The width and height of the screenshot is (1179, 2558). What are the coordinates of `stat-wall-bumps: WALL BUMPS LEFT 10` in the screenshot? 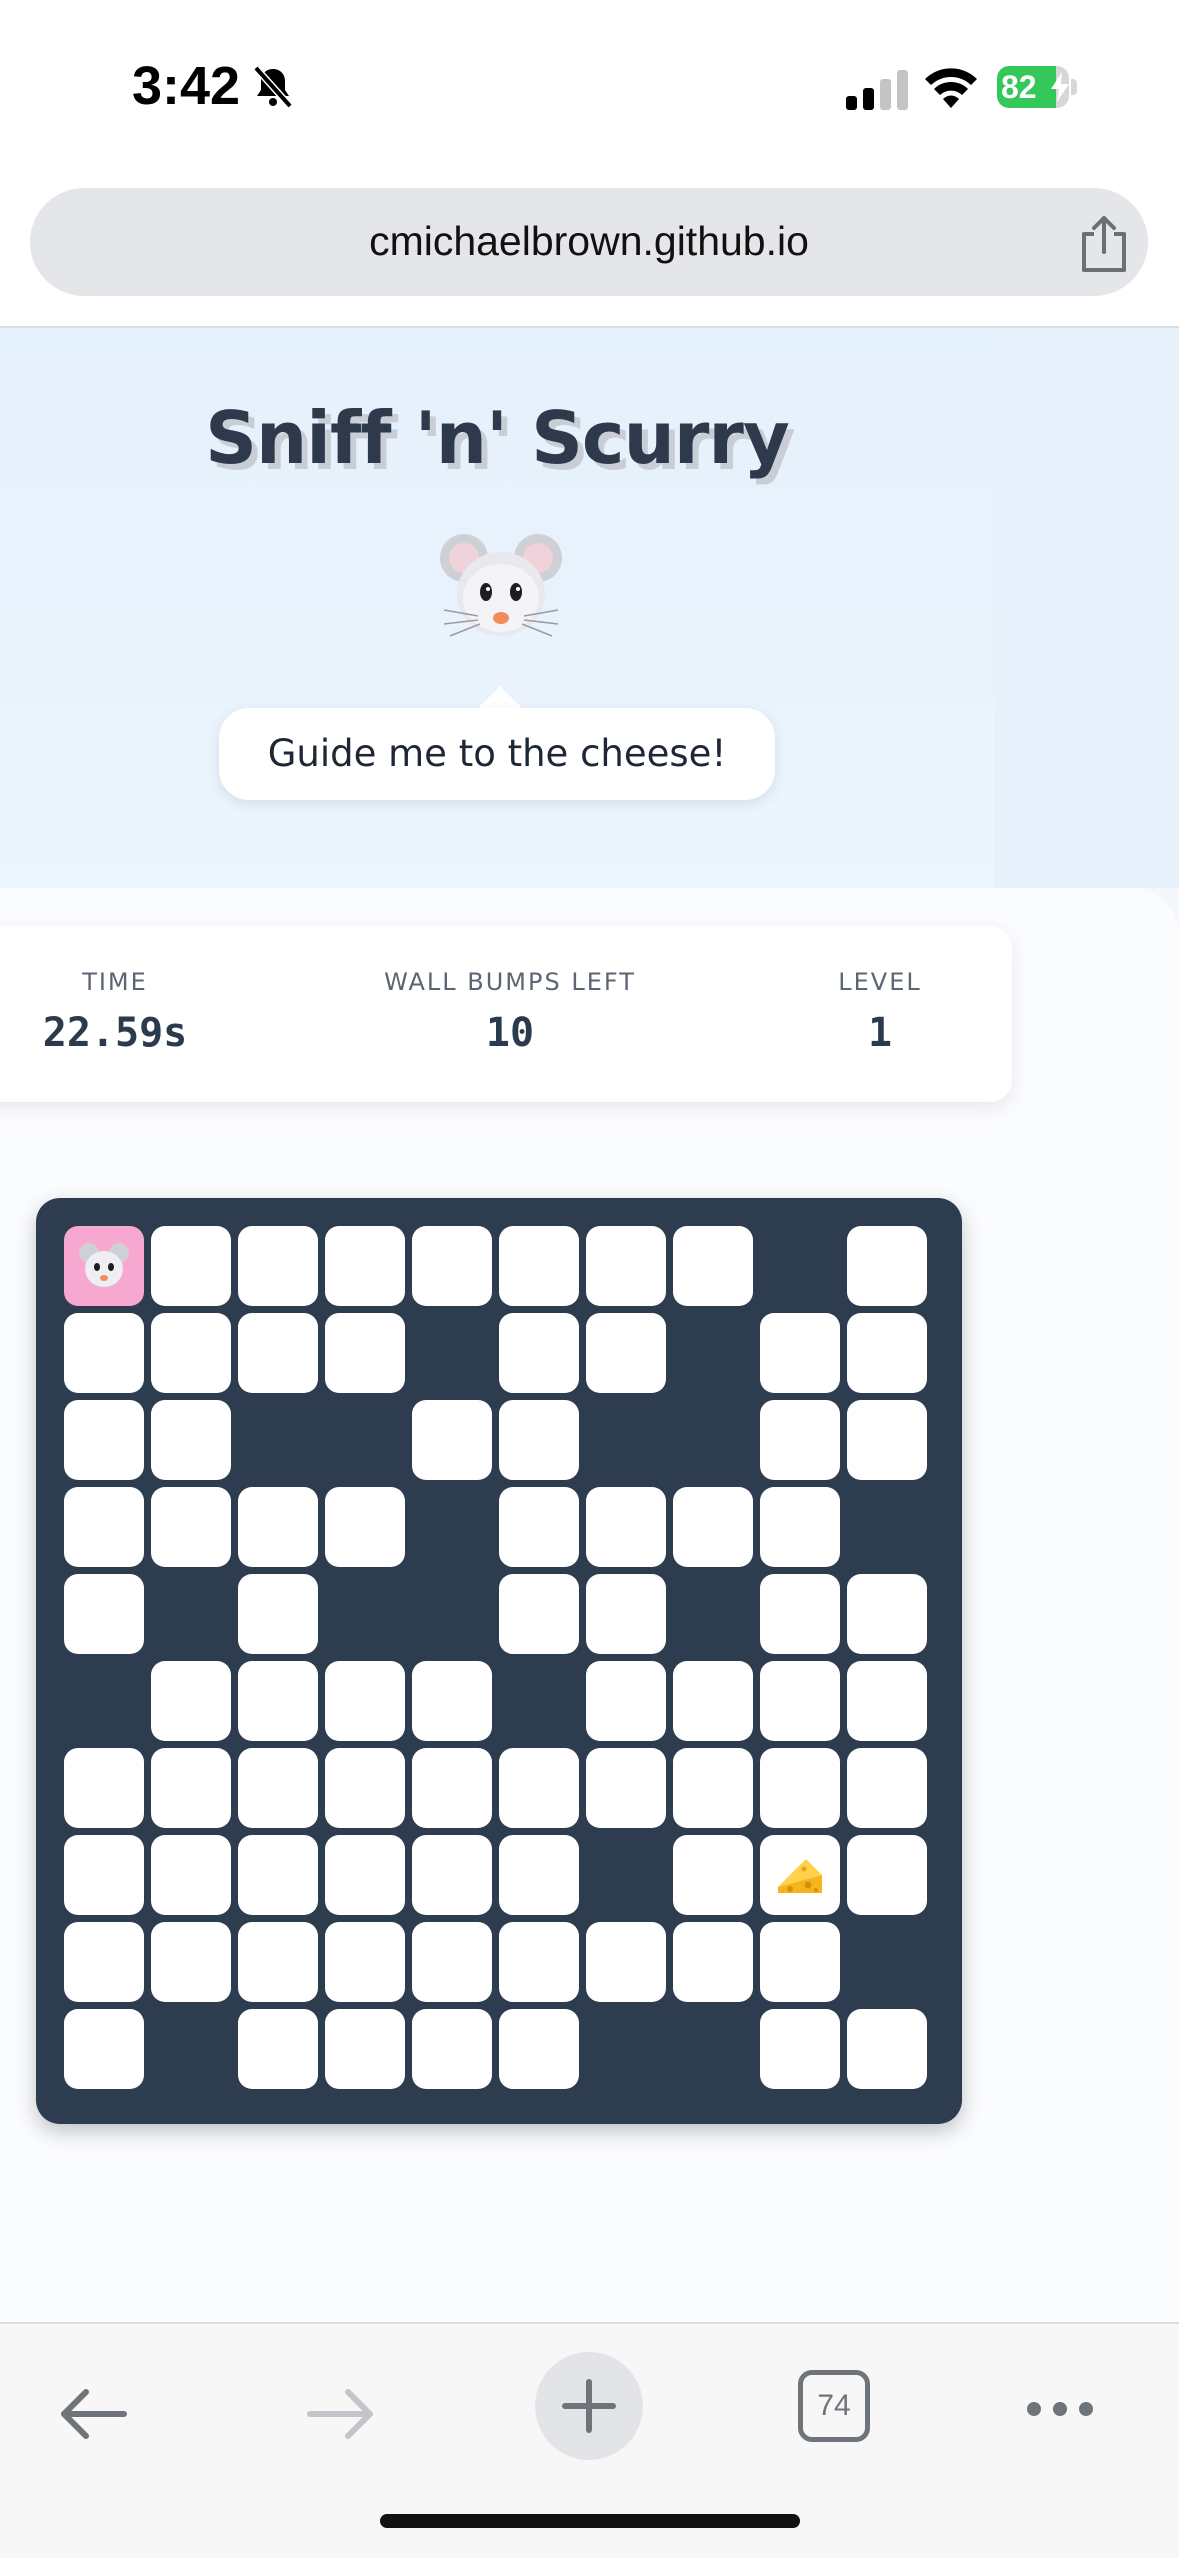 It's located at (510, 1012).